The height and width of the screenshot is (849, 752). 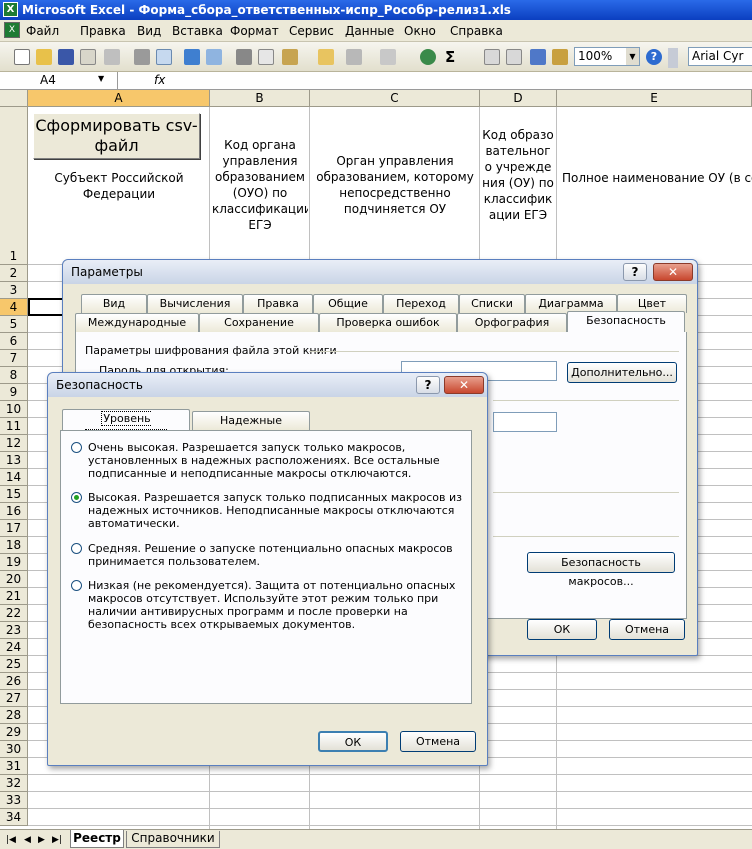 What do you see at coordinates (126, 426) in the screenshot?
I see `tab-security-level: Уровень безопасности` at bounding box center [126, 426].